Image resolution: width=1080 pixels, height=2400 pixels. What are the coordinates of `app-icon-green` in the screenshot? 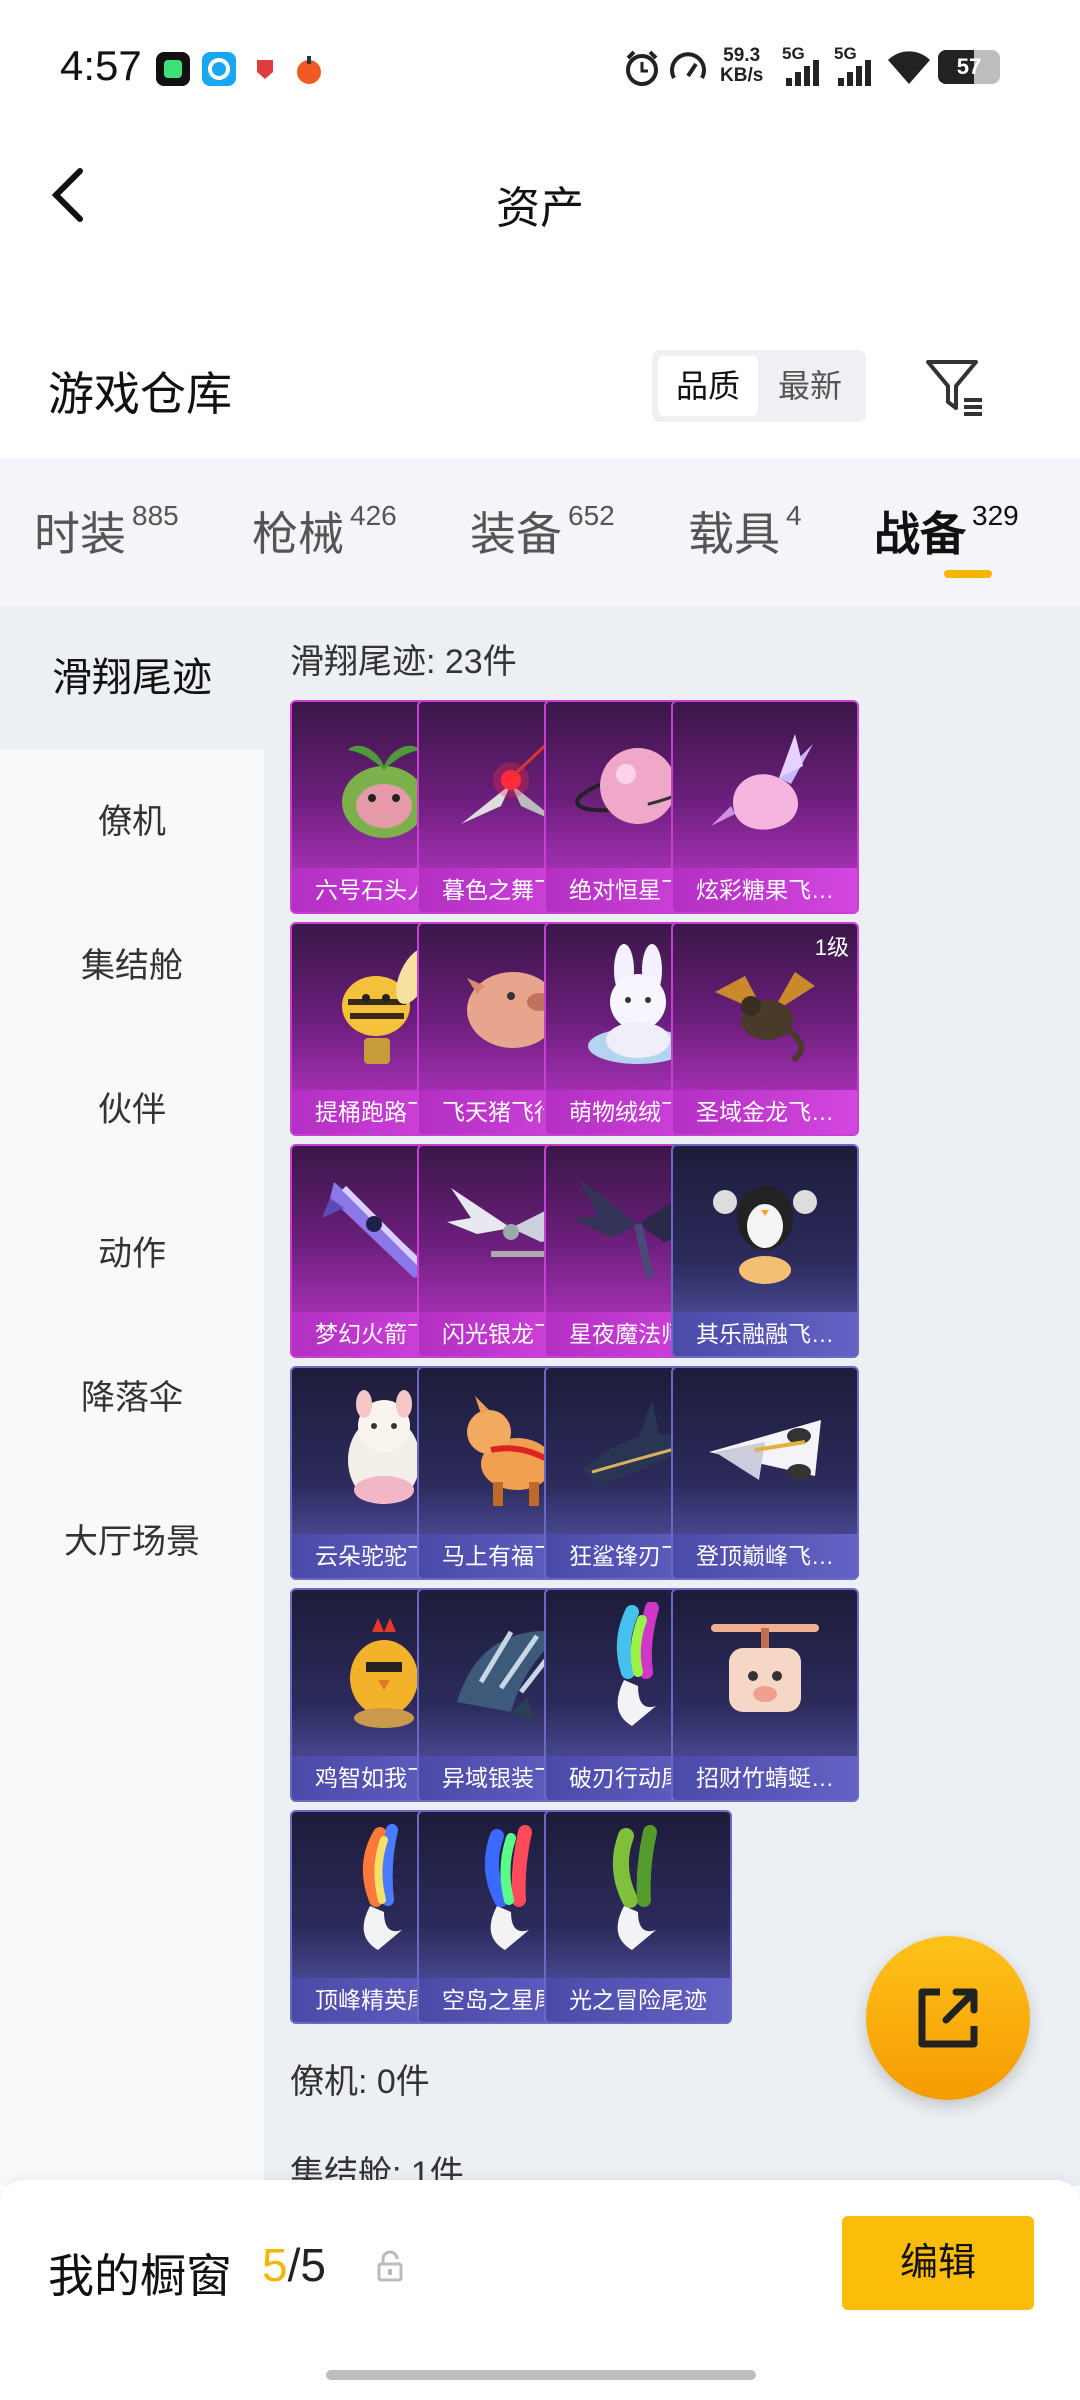 It's located at (173, 69).